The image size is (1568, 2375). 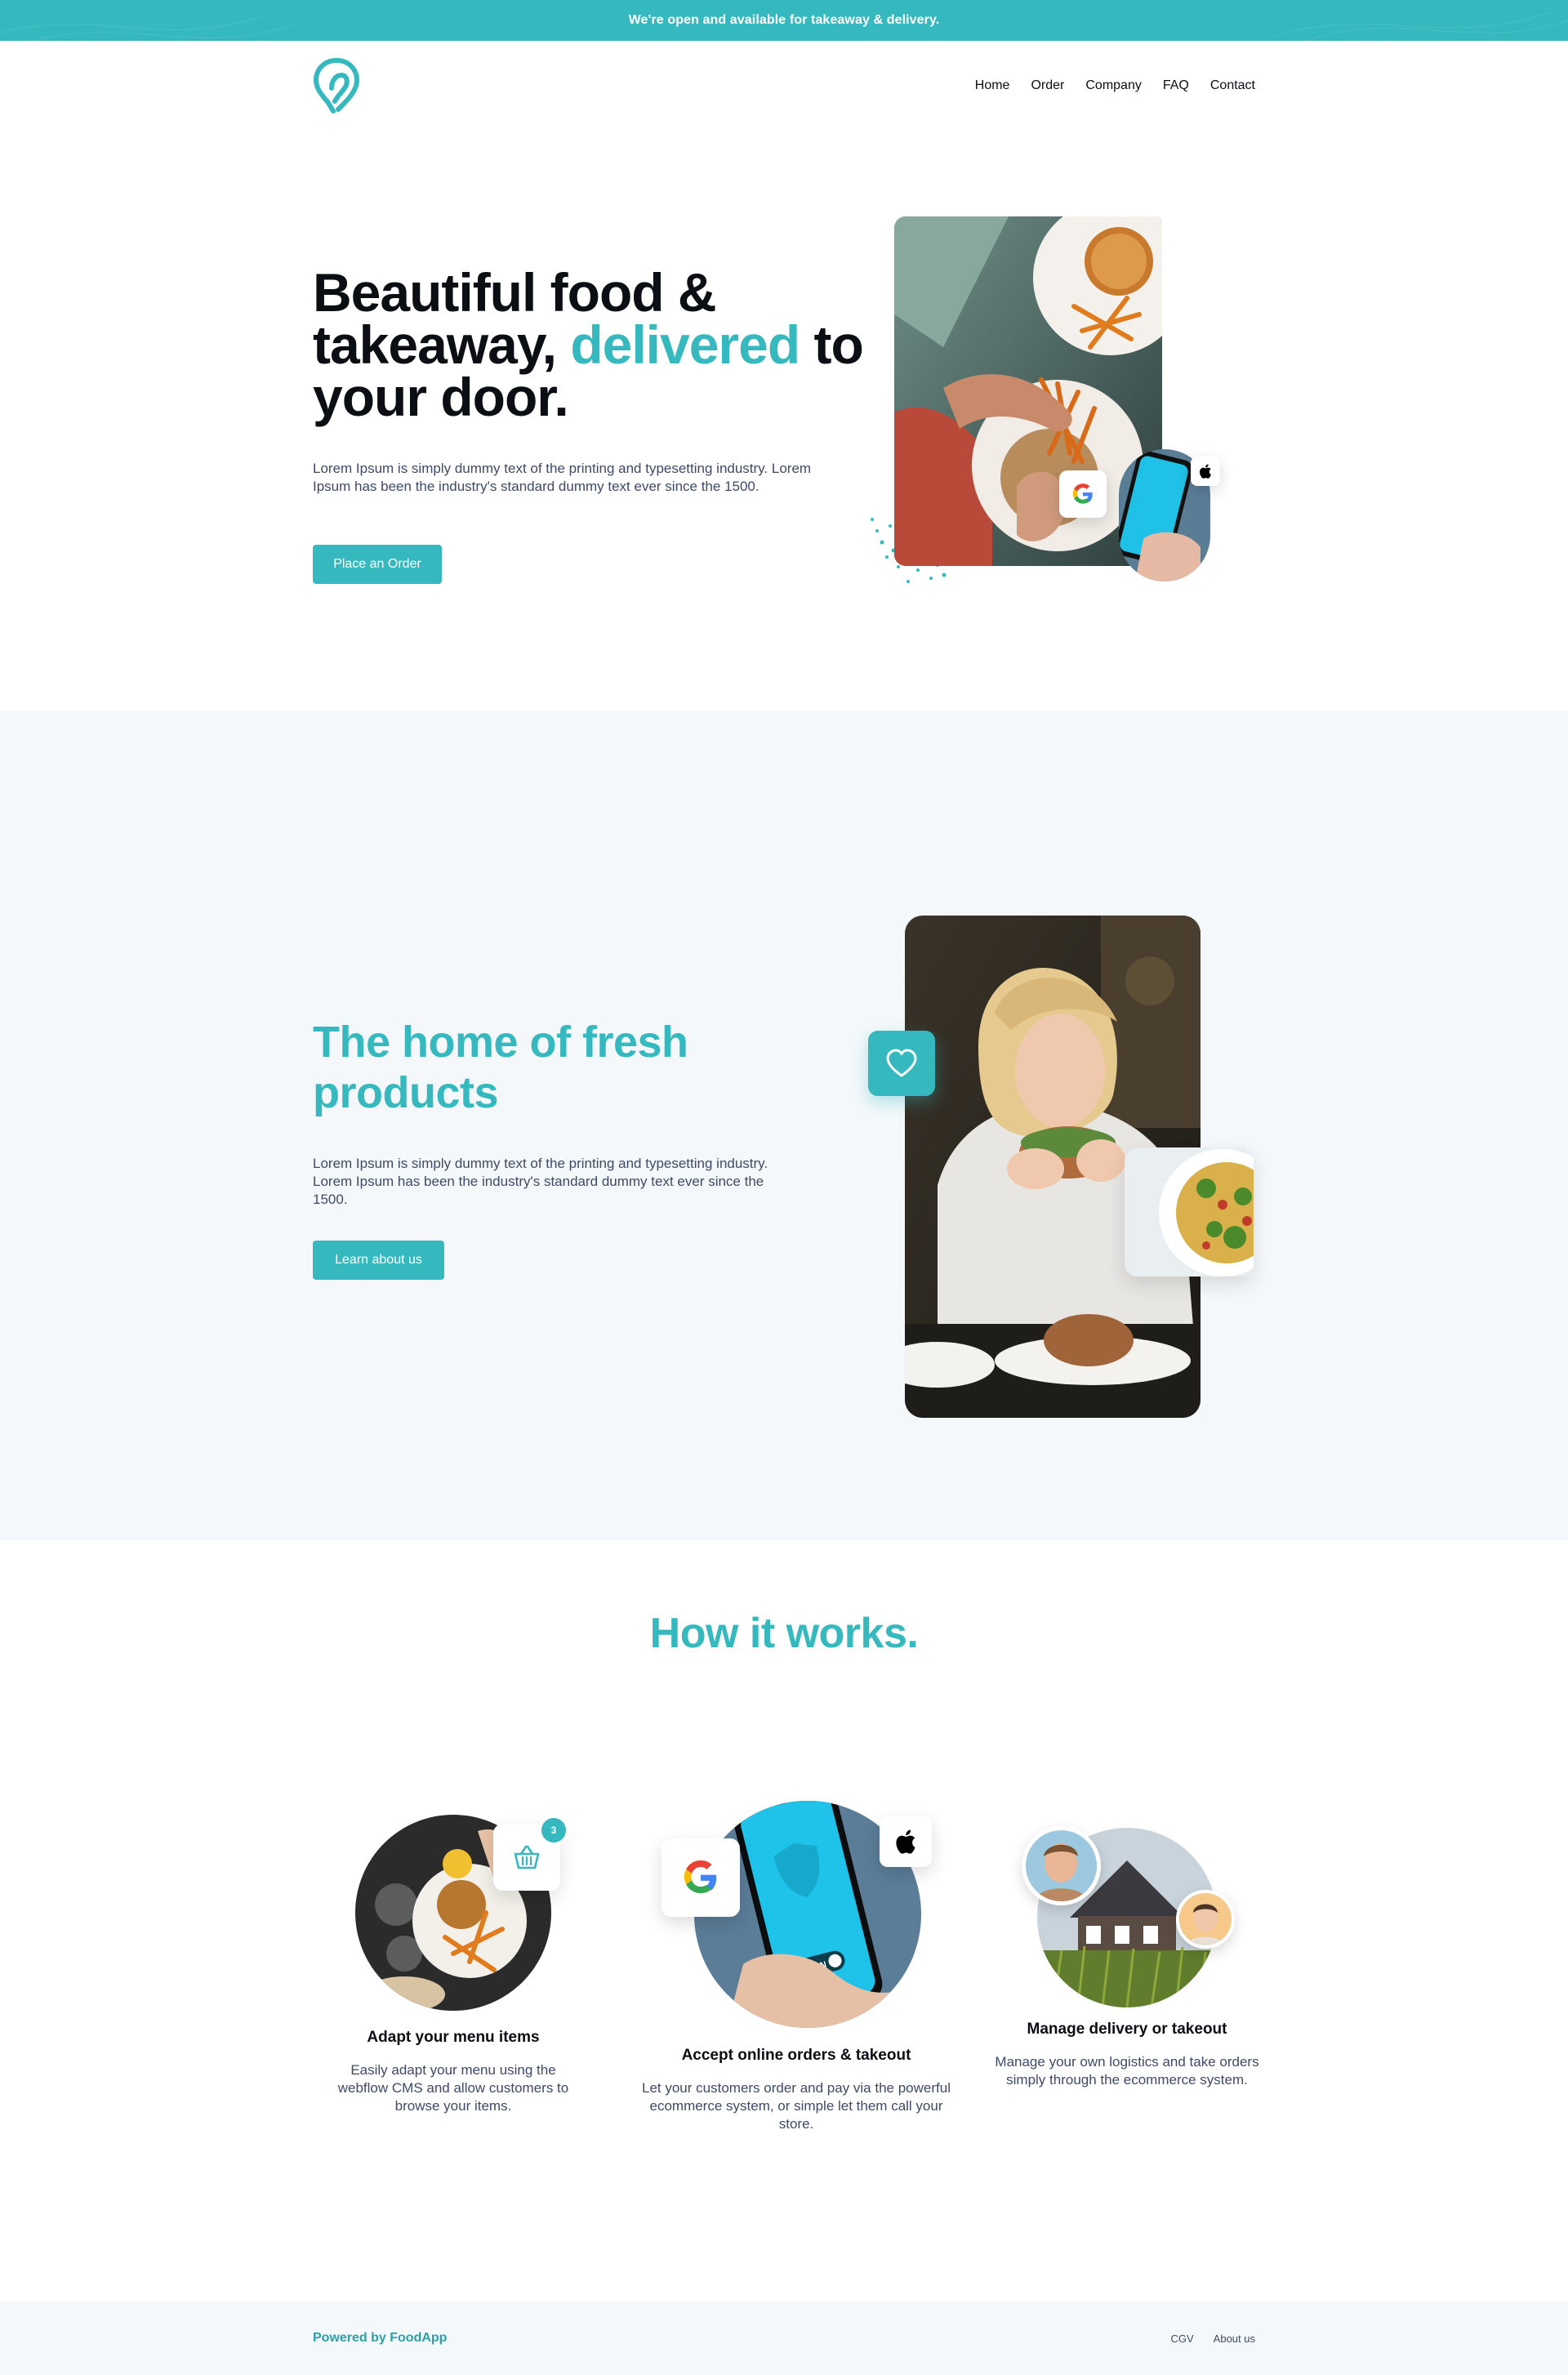 I want to click on footer-brand: Powered by FoodApp, so click(x=380, y=2338).